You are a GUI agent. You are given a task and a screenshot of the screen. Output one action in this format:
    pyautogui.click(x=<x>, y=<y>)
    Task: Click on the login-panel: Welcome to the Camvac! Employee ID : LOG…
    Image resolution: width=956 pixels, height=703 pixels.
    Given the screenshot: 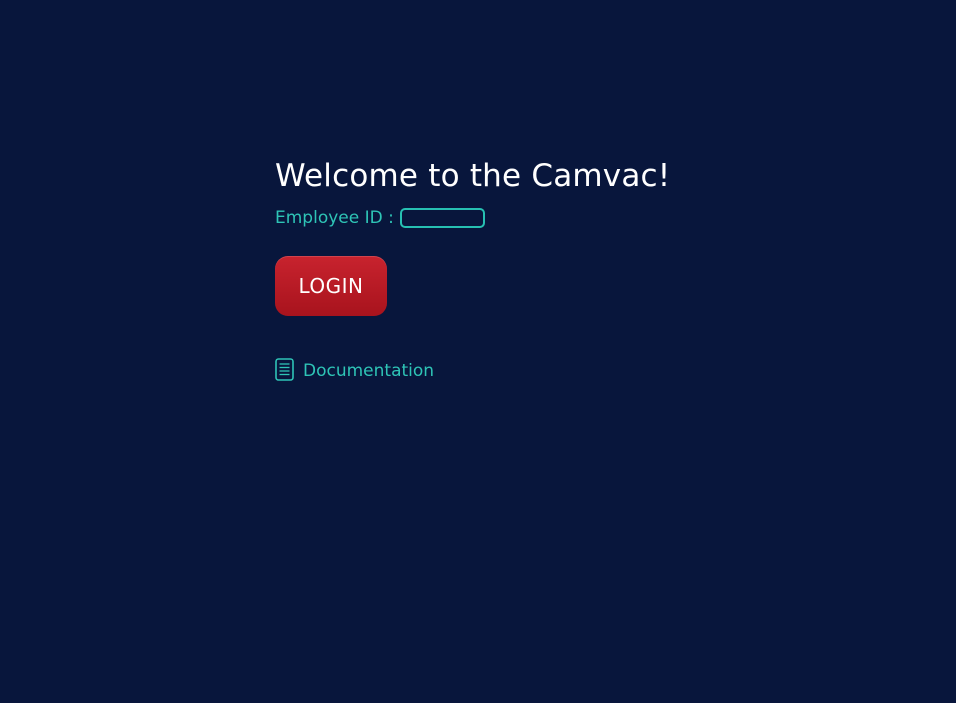 What is the action you would take?
    pyautogui.click(x=472, y=268)
    